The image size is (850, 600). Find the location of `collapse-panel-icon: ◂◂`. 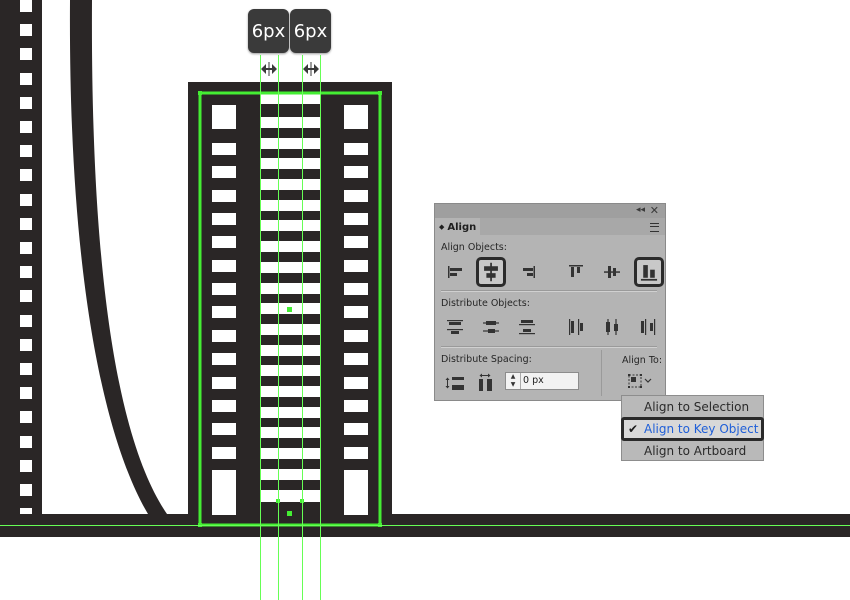

collapse-panel-icon: ◂◂ is located at coordinates (640, 210).